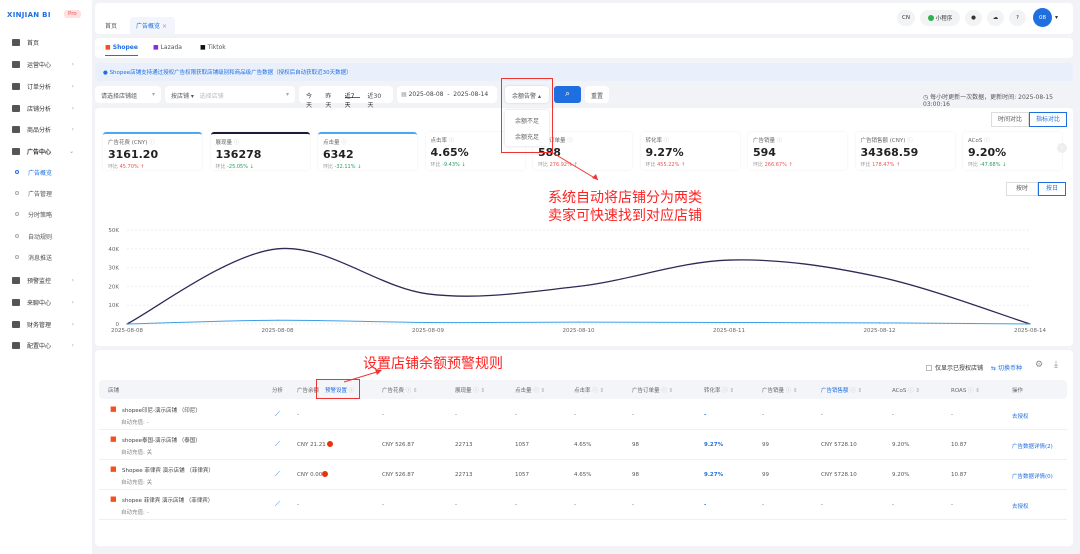 Image resolution: width=1080 pixels, height=554 pixels. Describe the element at coordinates (46, 42) in the screenshot. I see `sidebar-item-0: 首页` at that location.